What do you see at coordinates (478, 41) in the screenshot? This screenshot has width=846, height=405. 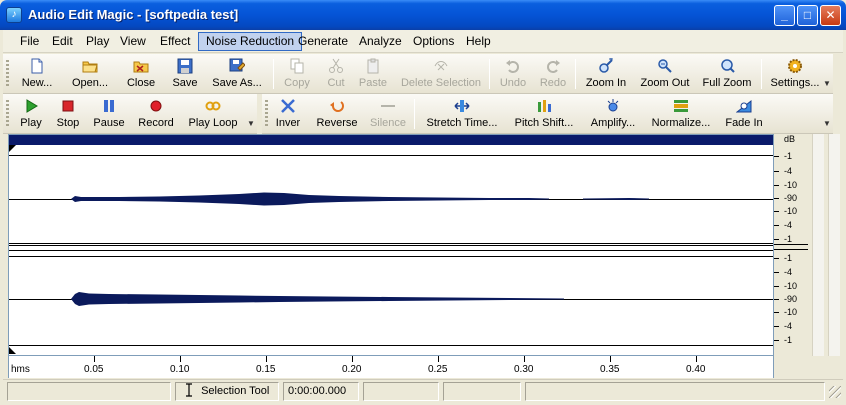 I see `menu-help: Help` at bounding box center [478, 41].